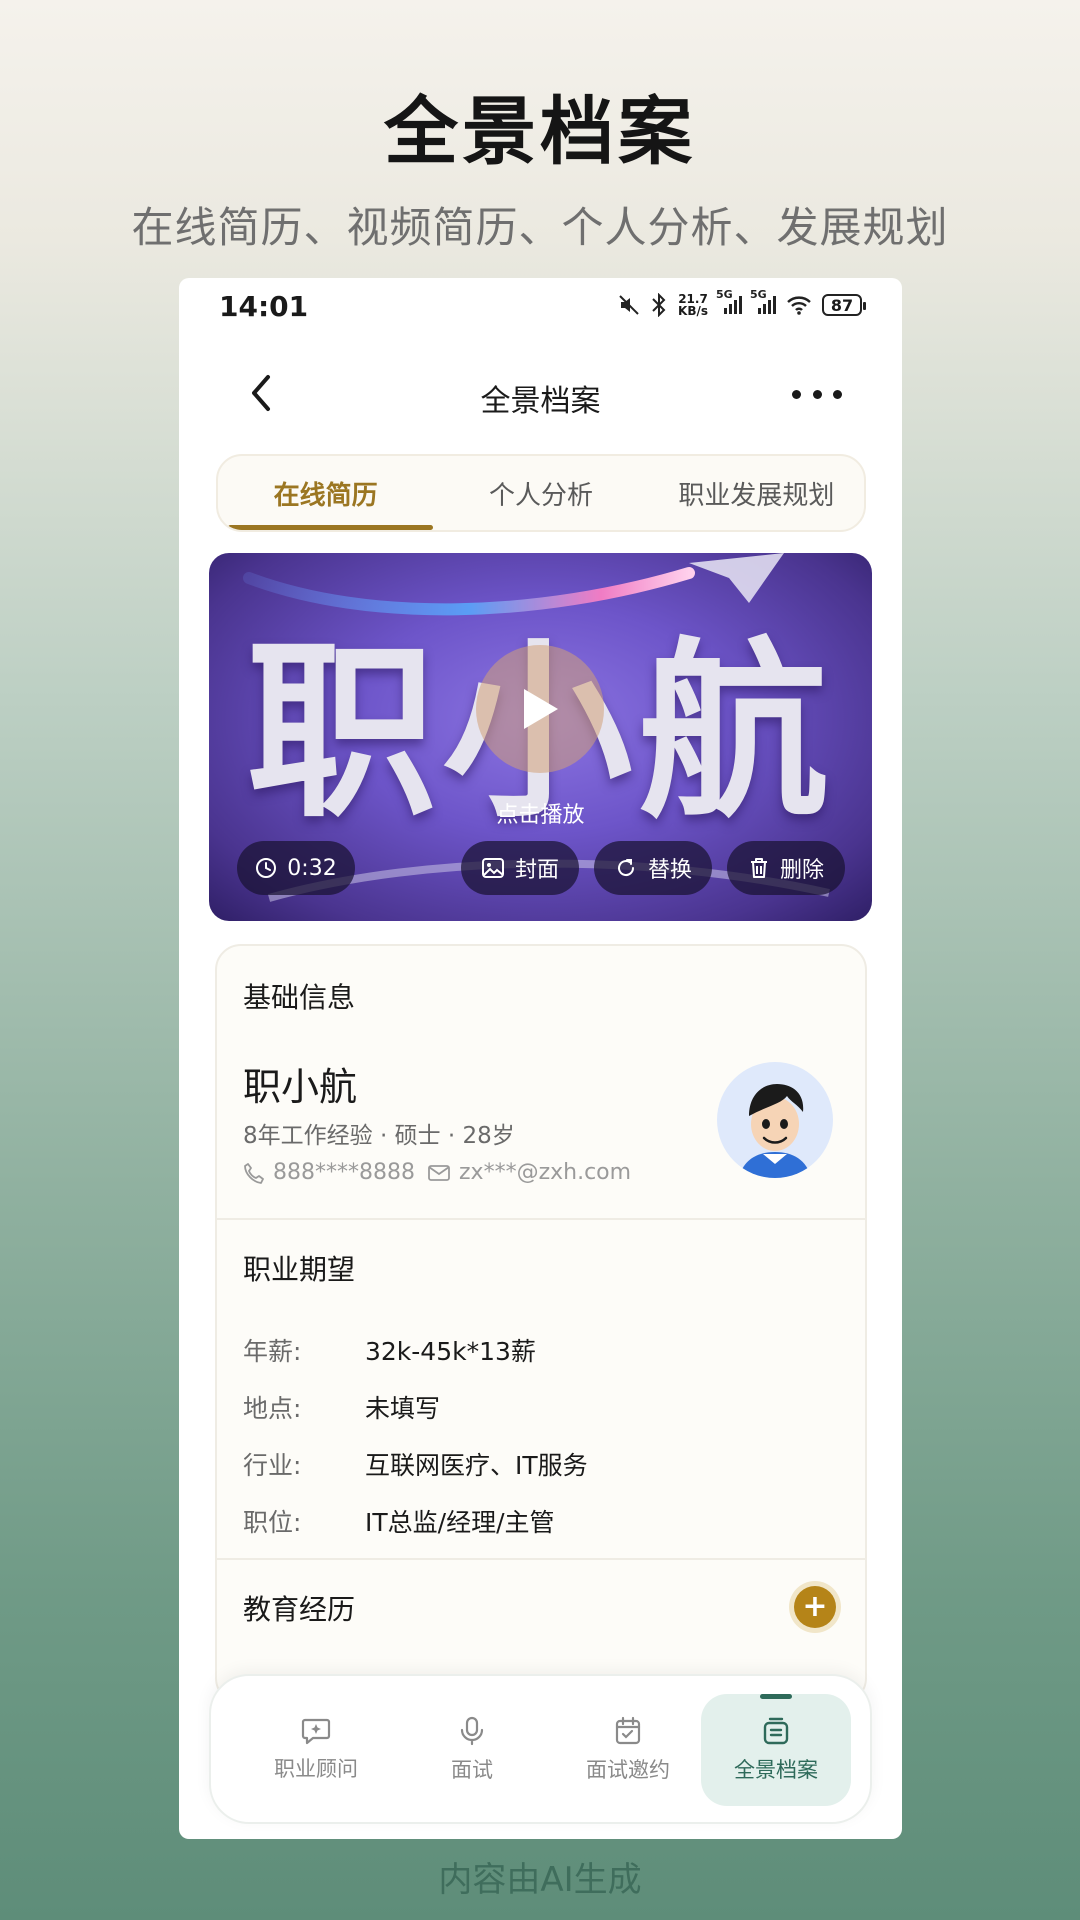  I want to click on play-icon, so click(541, 709).